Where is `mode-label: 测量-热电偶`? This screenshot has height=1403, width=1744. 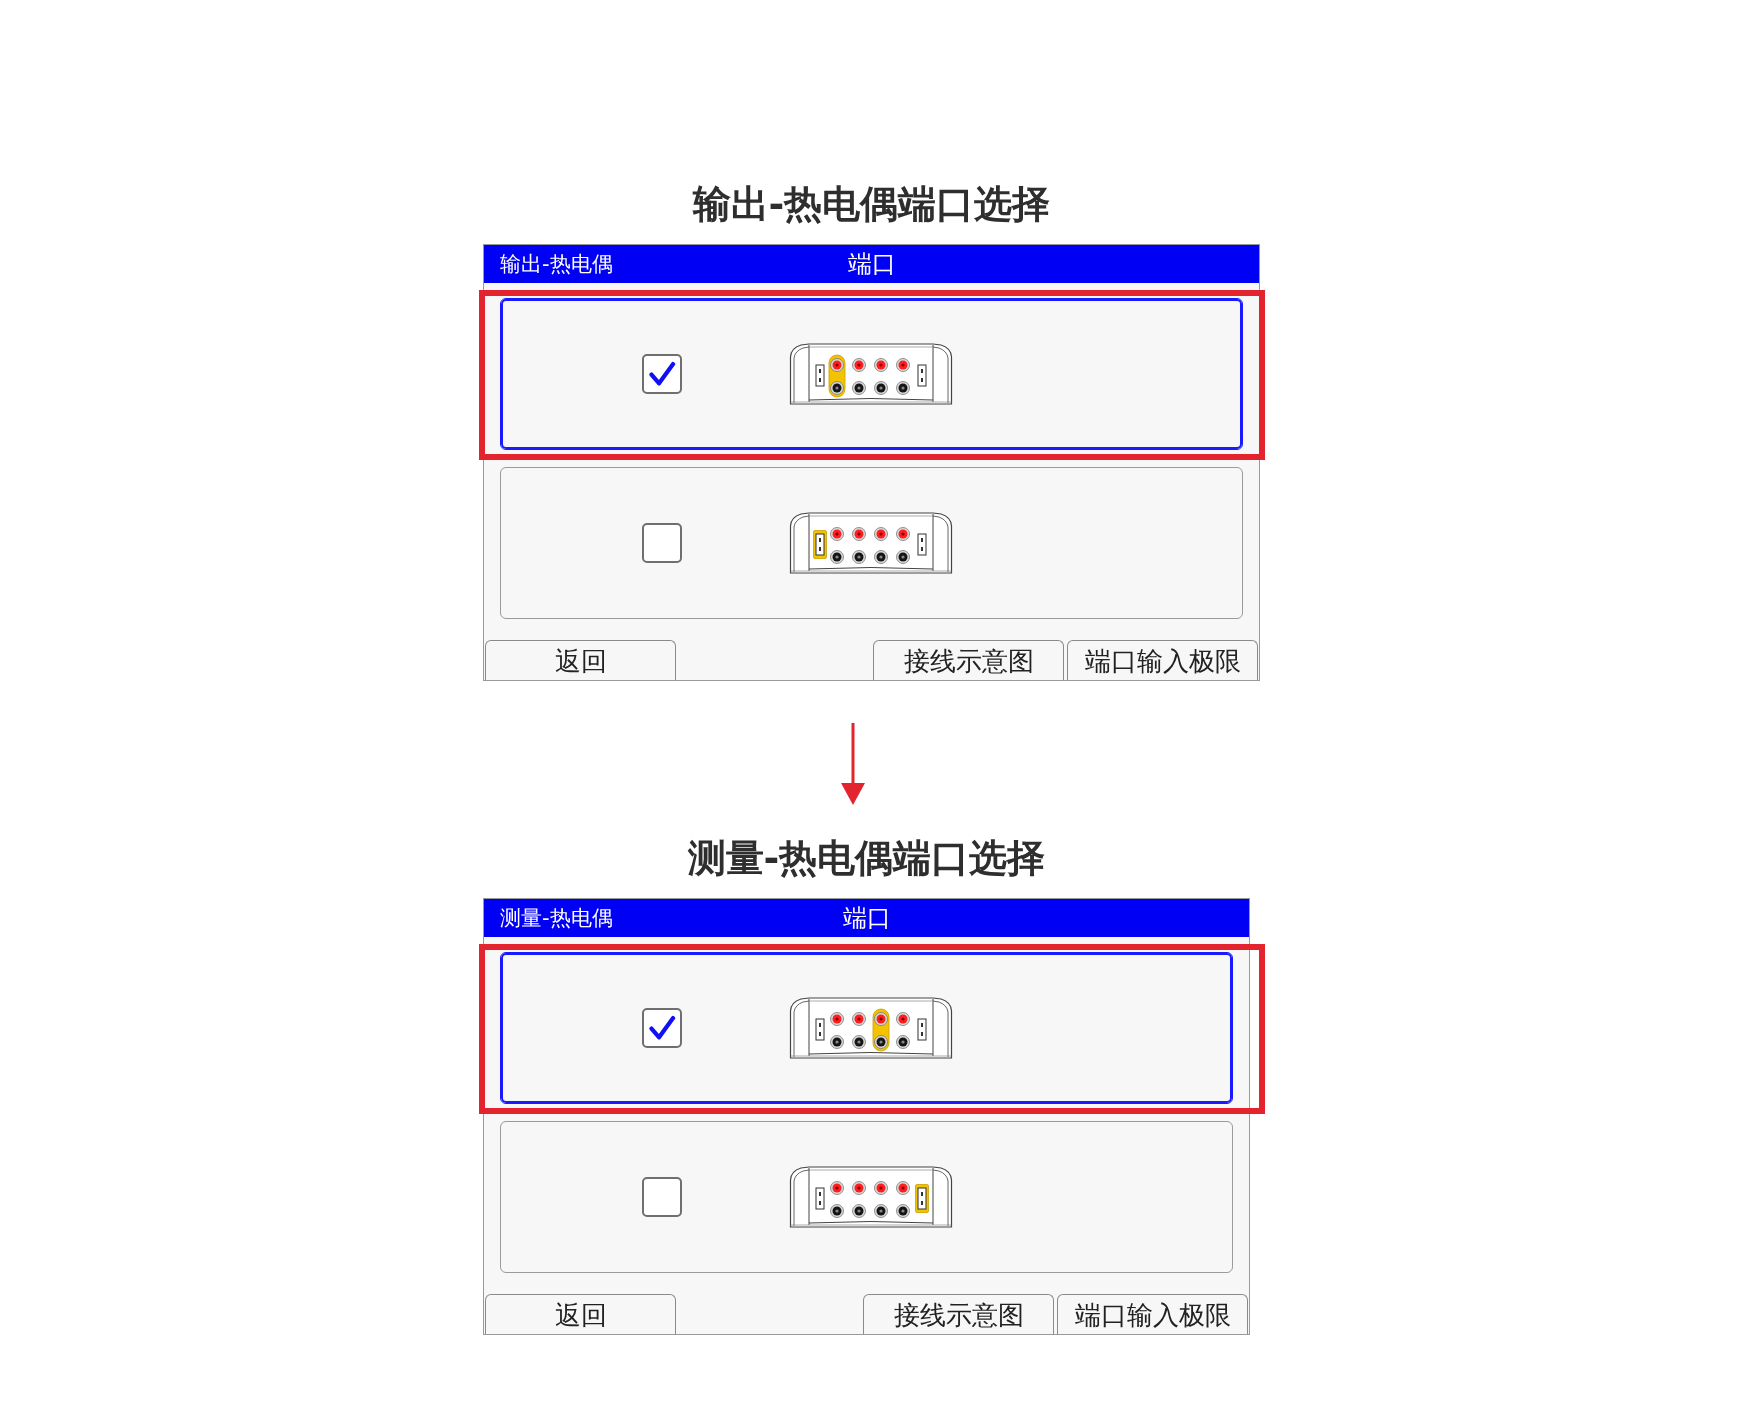 mode-label: 测量-热电偶 is located at coordinates (556, 918).